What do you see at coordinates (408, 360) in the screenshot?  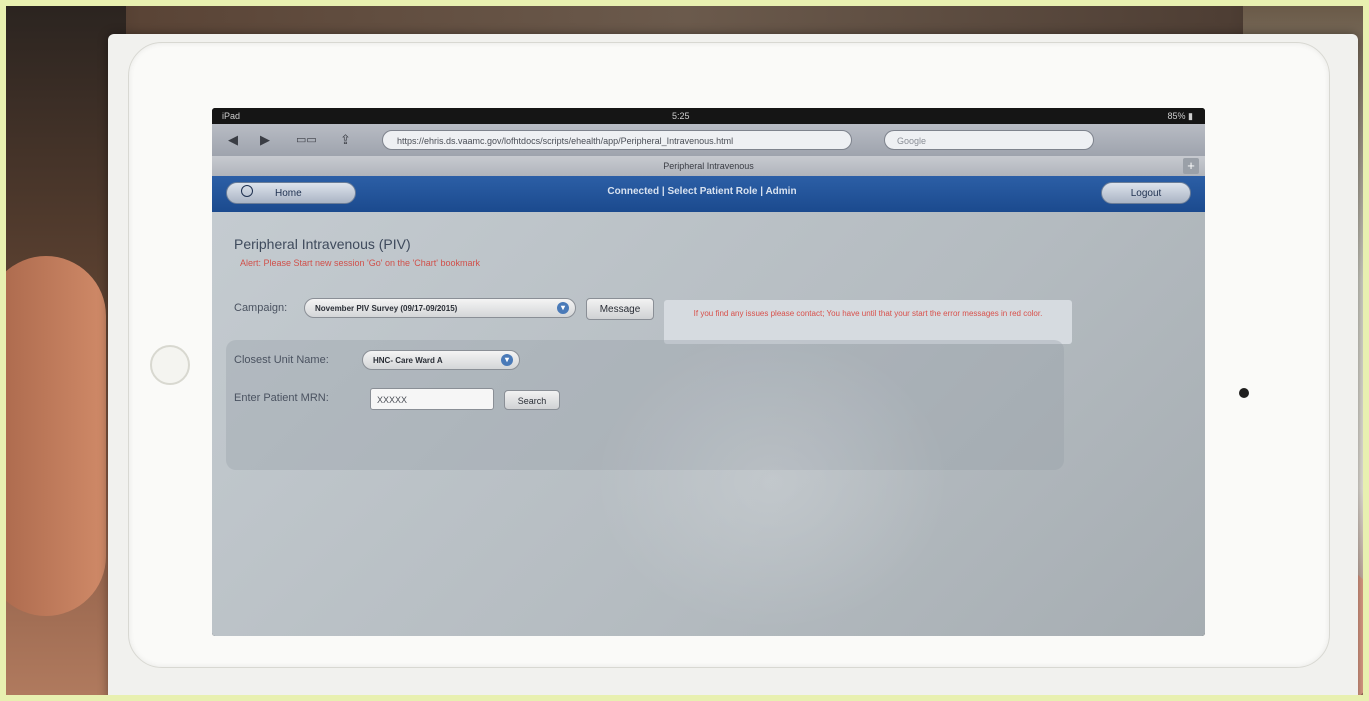 I see `ward-select-value: HNC- Care Ward A` at bounding box center [408, 360].